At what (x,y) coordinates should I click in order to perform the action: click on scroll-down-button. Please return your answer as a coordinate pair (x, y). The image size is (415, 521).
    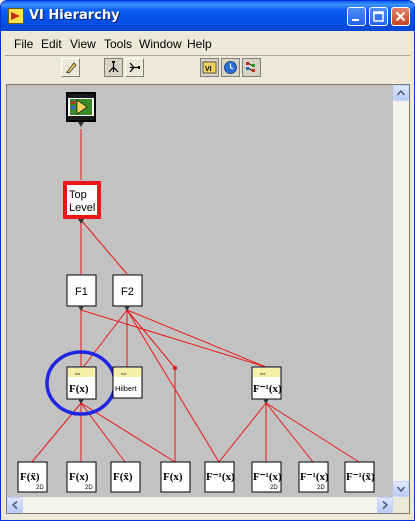
    Looking at the image, I should click on (401, 489).